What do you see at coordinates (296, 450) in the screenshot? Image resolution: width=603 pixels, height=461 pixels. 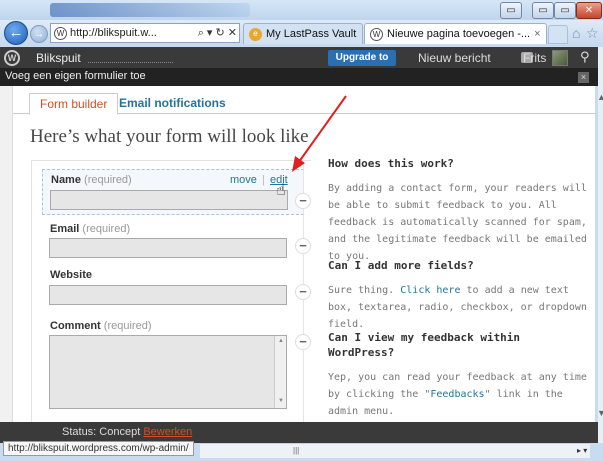 I see `scroll-grip-icon: |||` at bounding box center [296, 450].